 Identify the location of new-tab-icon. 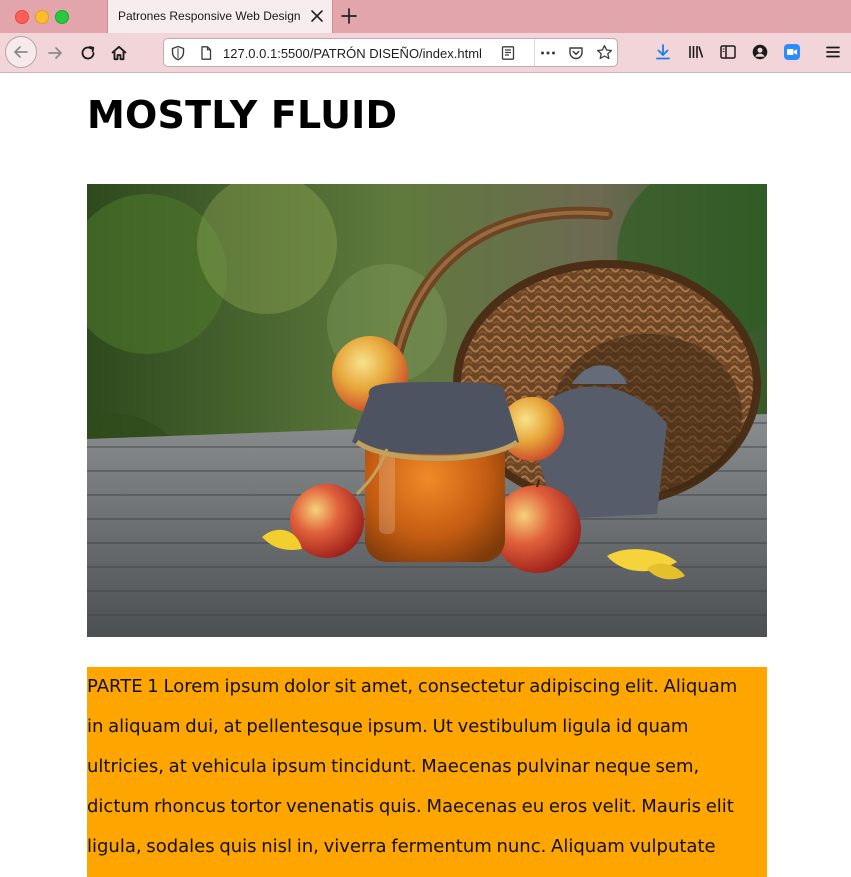
(349, 16).